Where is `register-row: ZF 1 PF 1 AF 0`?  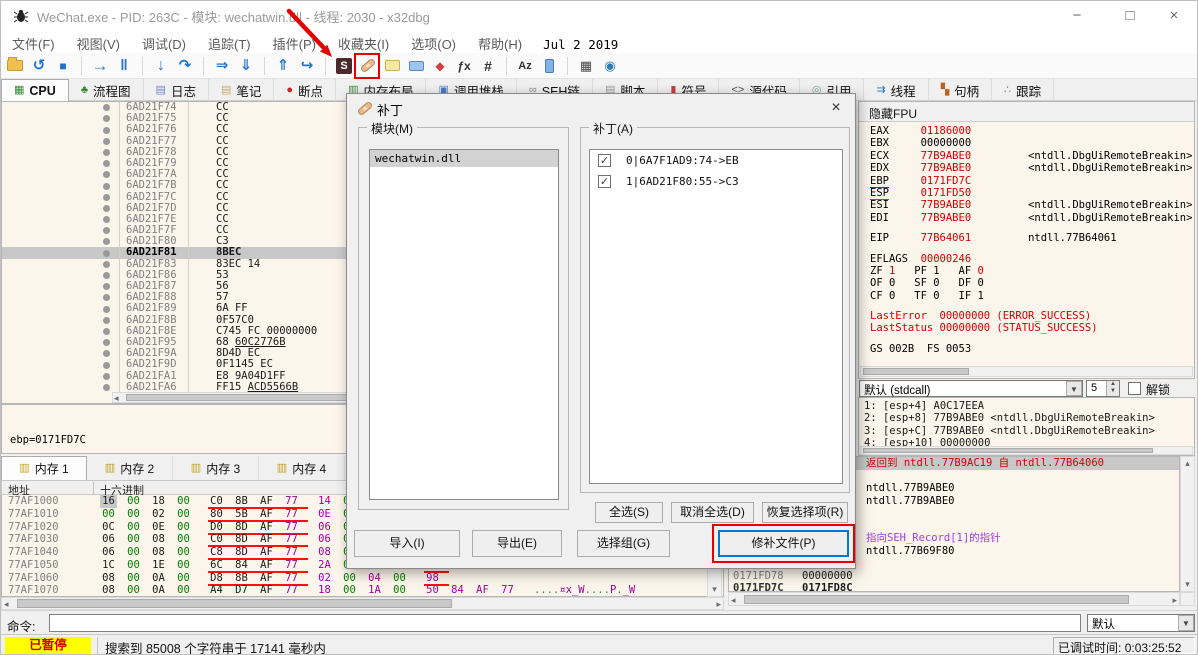 register-row: ZF 1 PF 1 AF 0 is located at coordinates (1032, 271).